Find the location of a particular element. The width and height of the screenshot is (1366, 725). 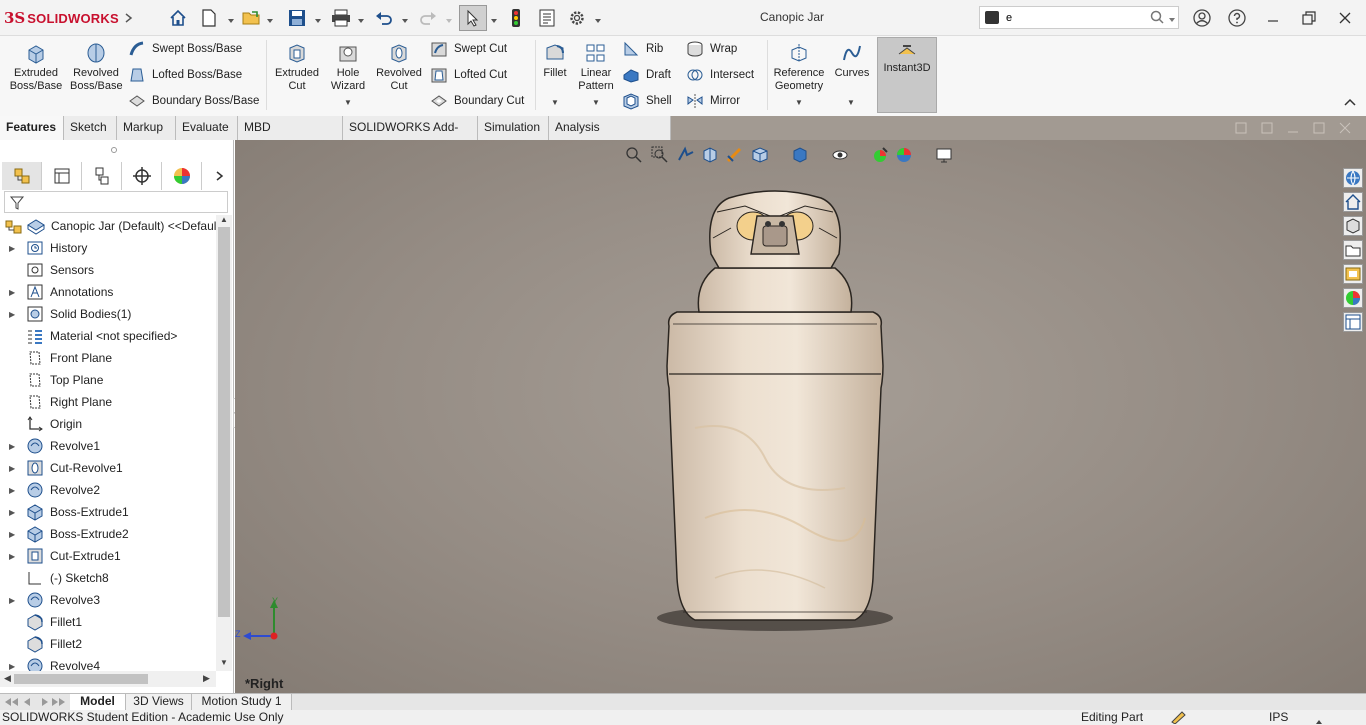

wrap-button: Wrap is located at coordinates (711, 49).